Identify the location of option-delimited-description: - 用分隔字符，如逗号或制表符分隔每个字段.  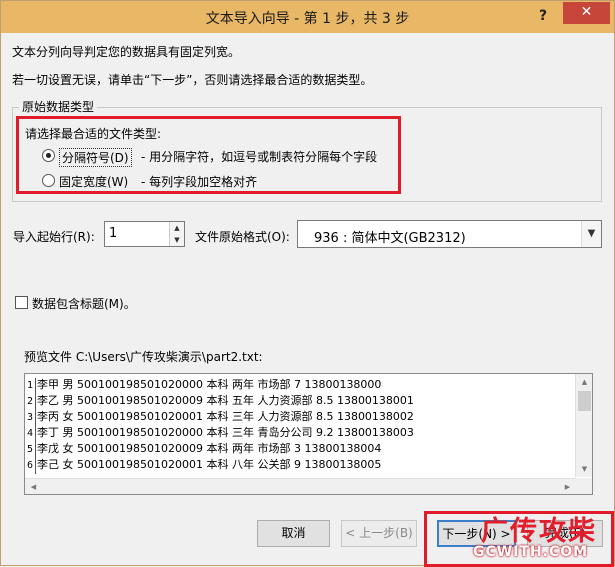
(259, 157).